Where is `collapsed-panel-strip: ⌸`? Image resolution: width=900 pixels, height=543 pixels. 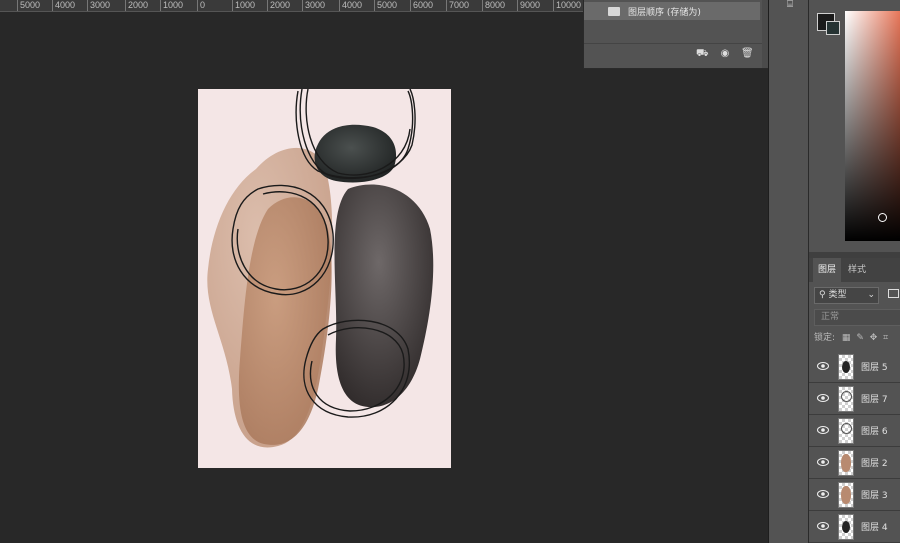
collapsed-panel-strip: ⌸ is located at coordinates (789, 271).